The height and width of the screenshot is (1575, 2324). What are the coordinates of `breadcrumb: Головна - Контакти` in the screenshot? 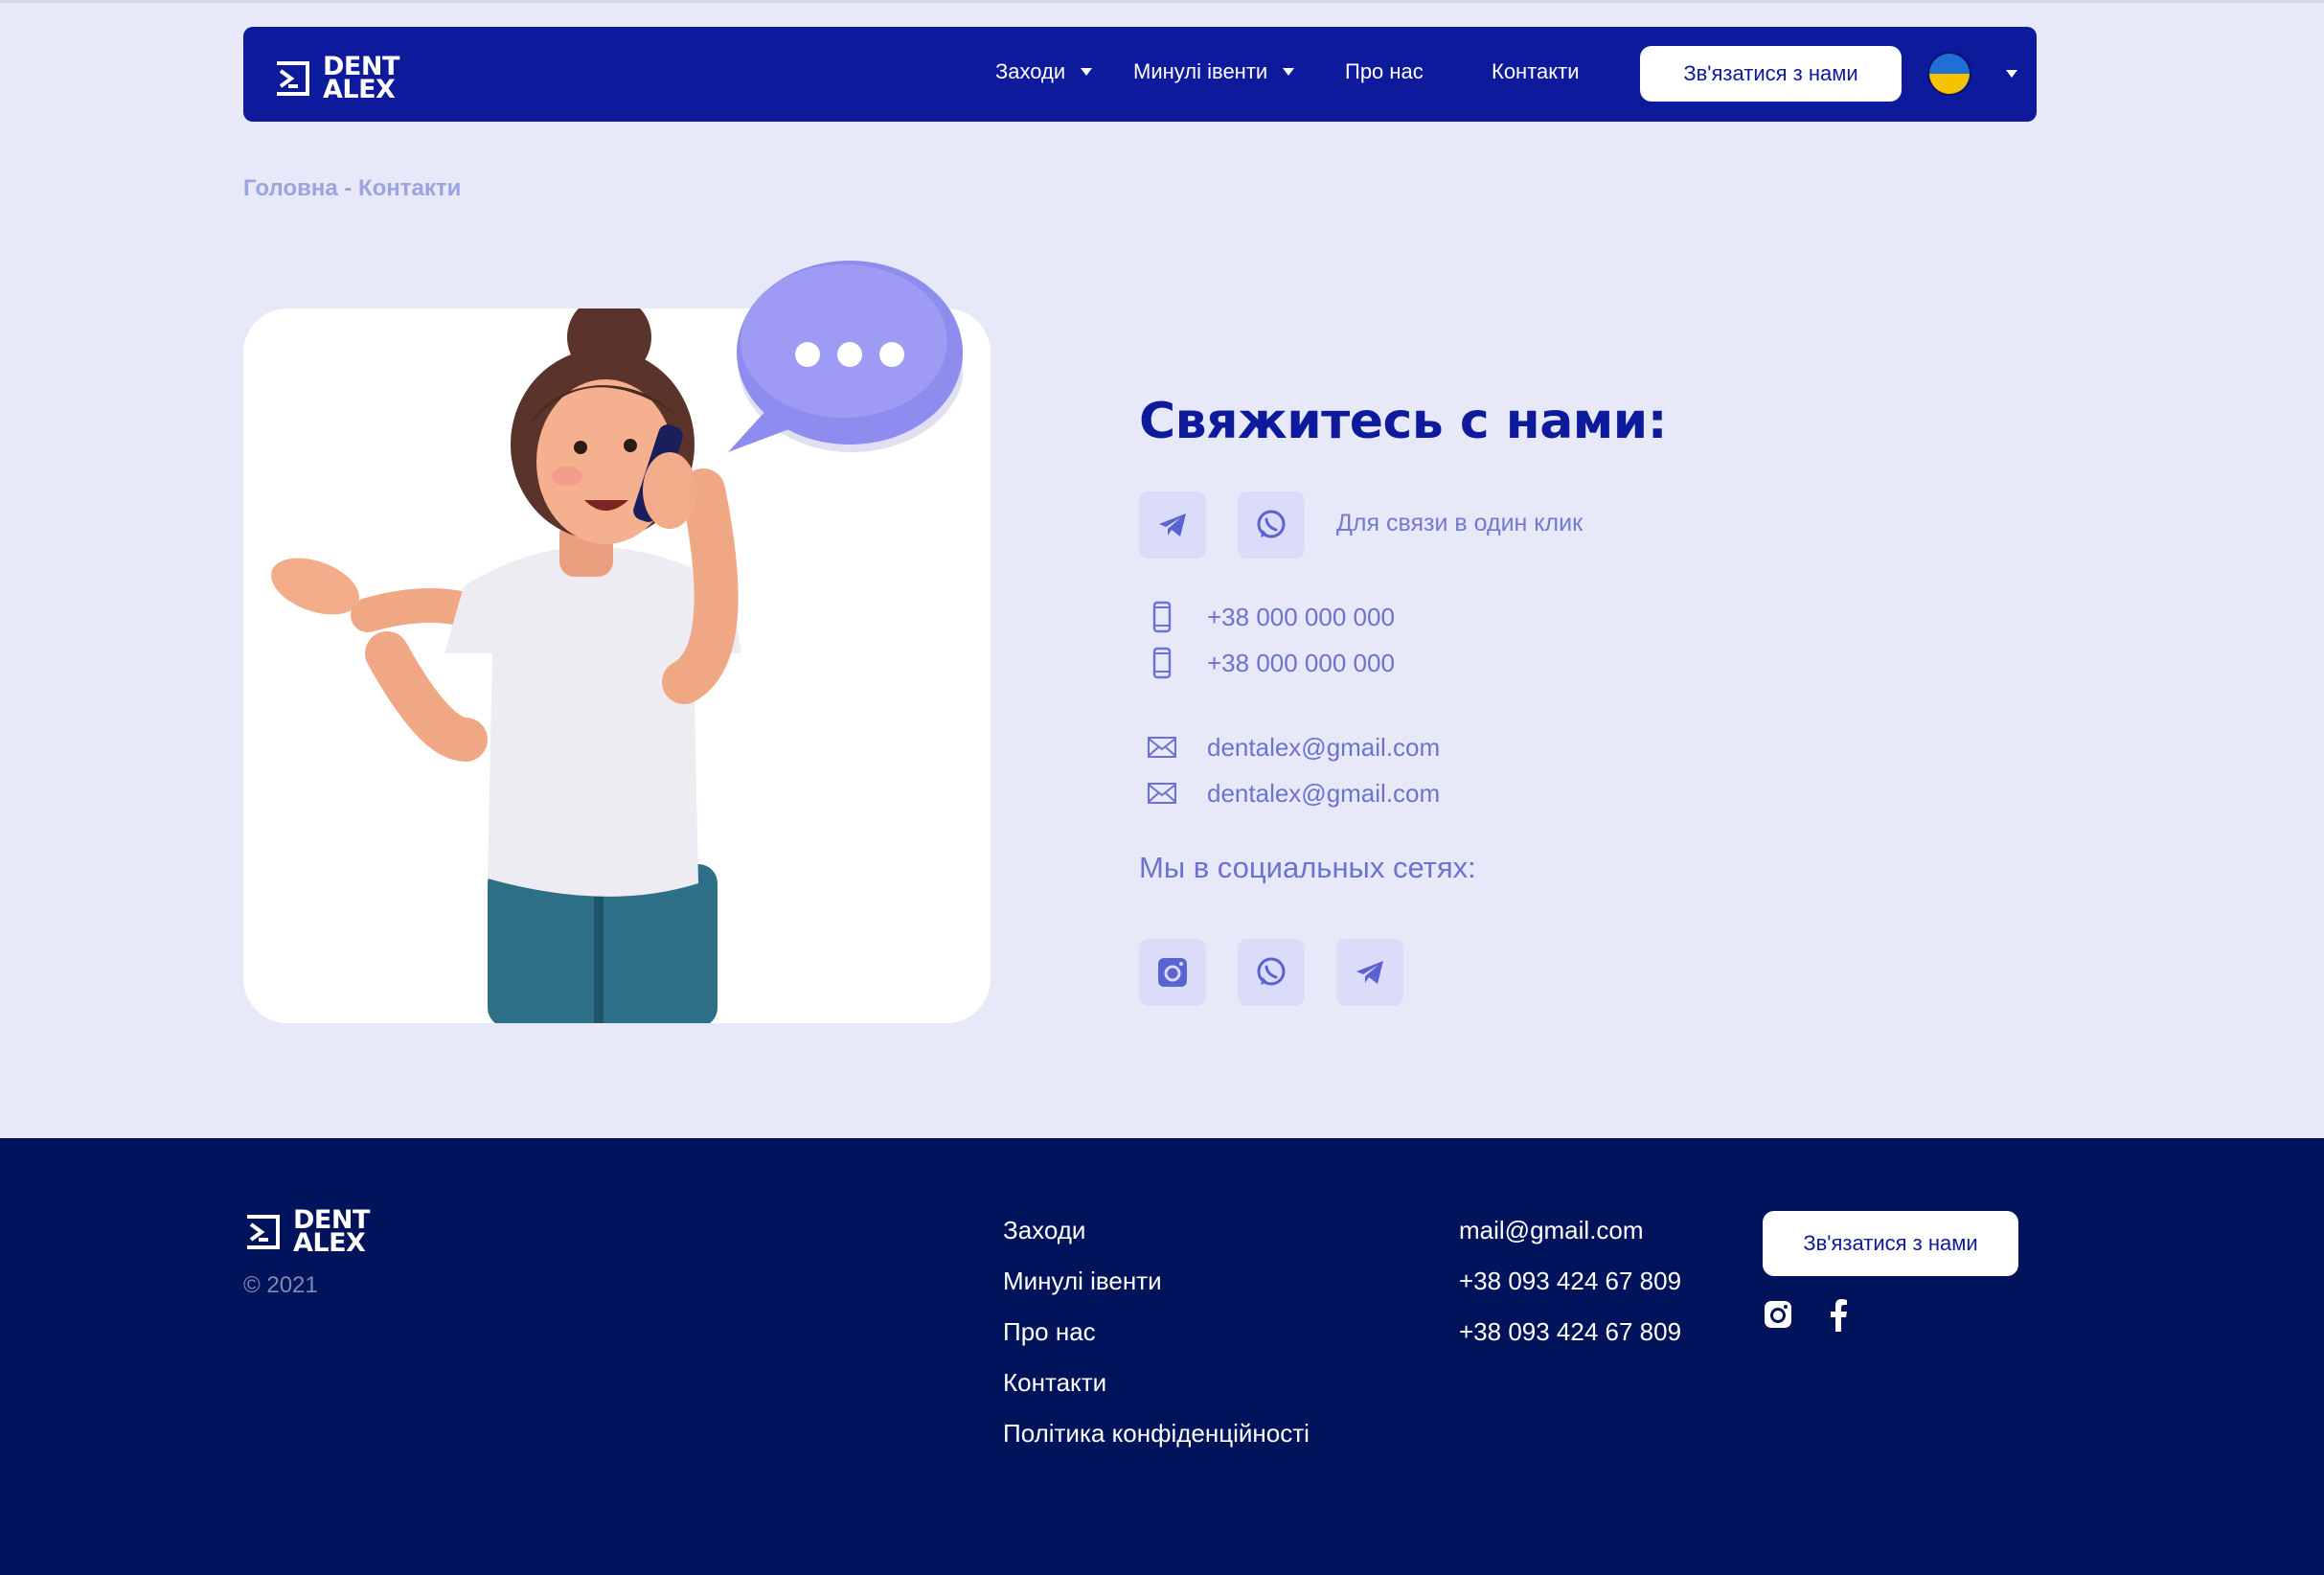 It's located at (352, 188).